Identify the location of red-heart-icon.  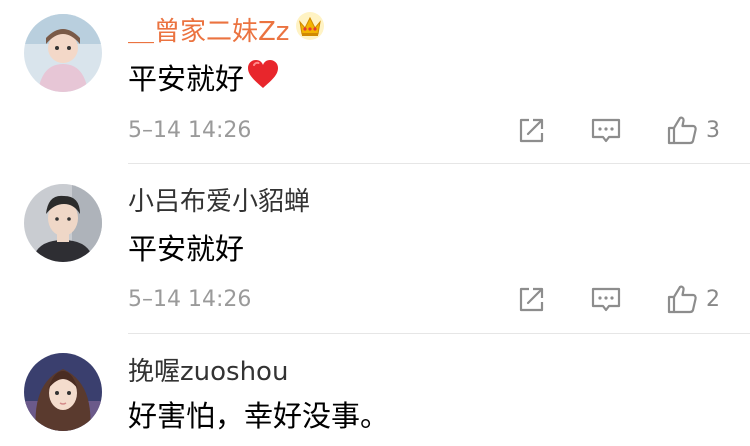
(263, 78).